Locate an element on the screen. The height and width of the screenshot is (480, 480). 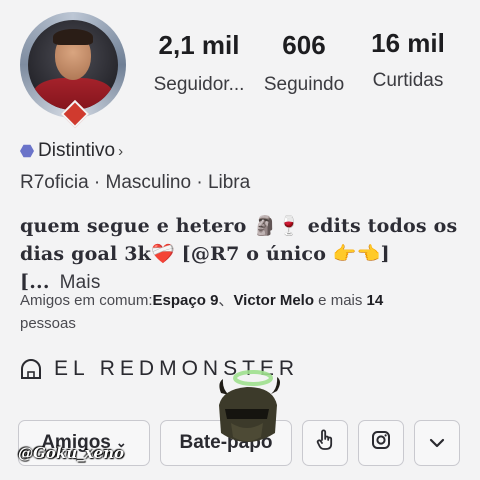
more-options-button is located at coordinates (437, 443).